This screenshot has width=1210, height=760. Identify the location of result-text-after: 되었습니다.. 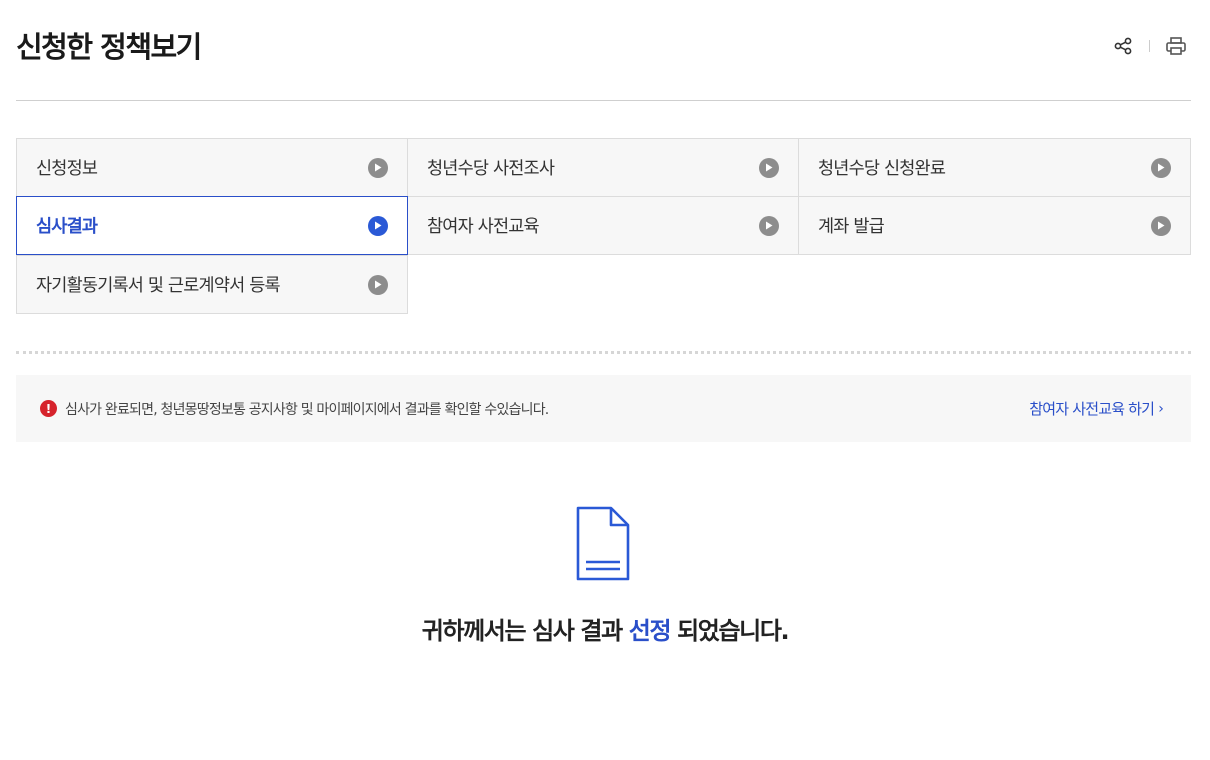
(730, 631).